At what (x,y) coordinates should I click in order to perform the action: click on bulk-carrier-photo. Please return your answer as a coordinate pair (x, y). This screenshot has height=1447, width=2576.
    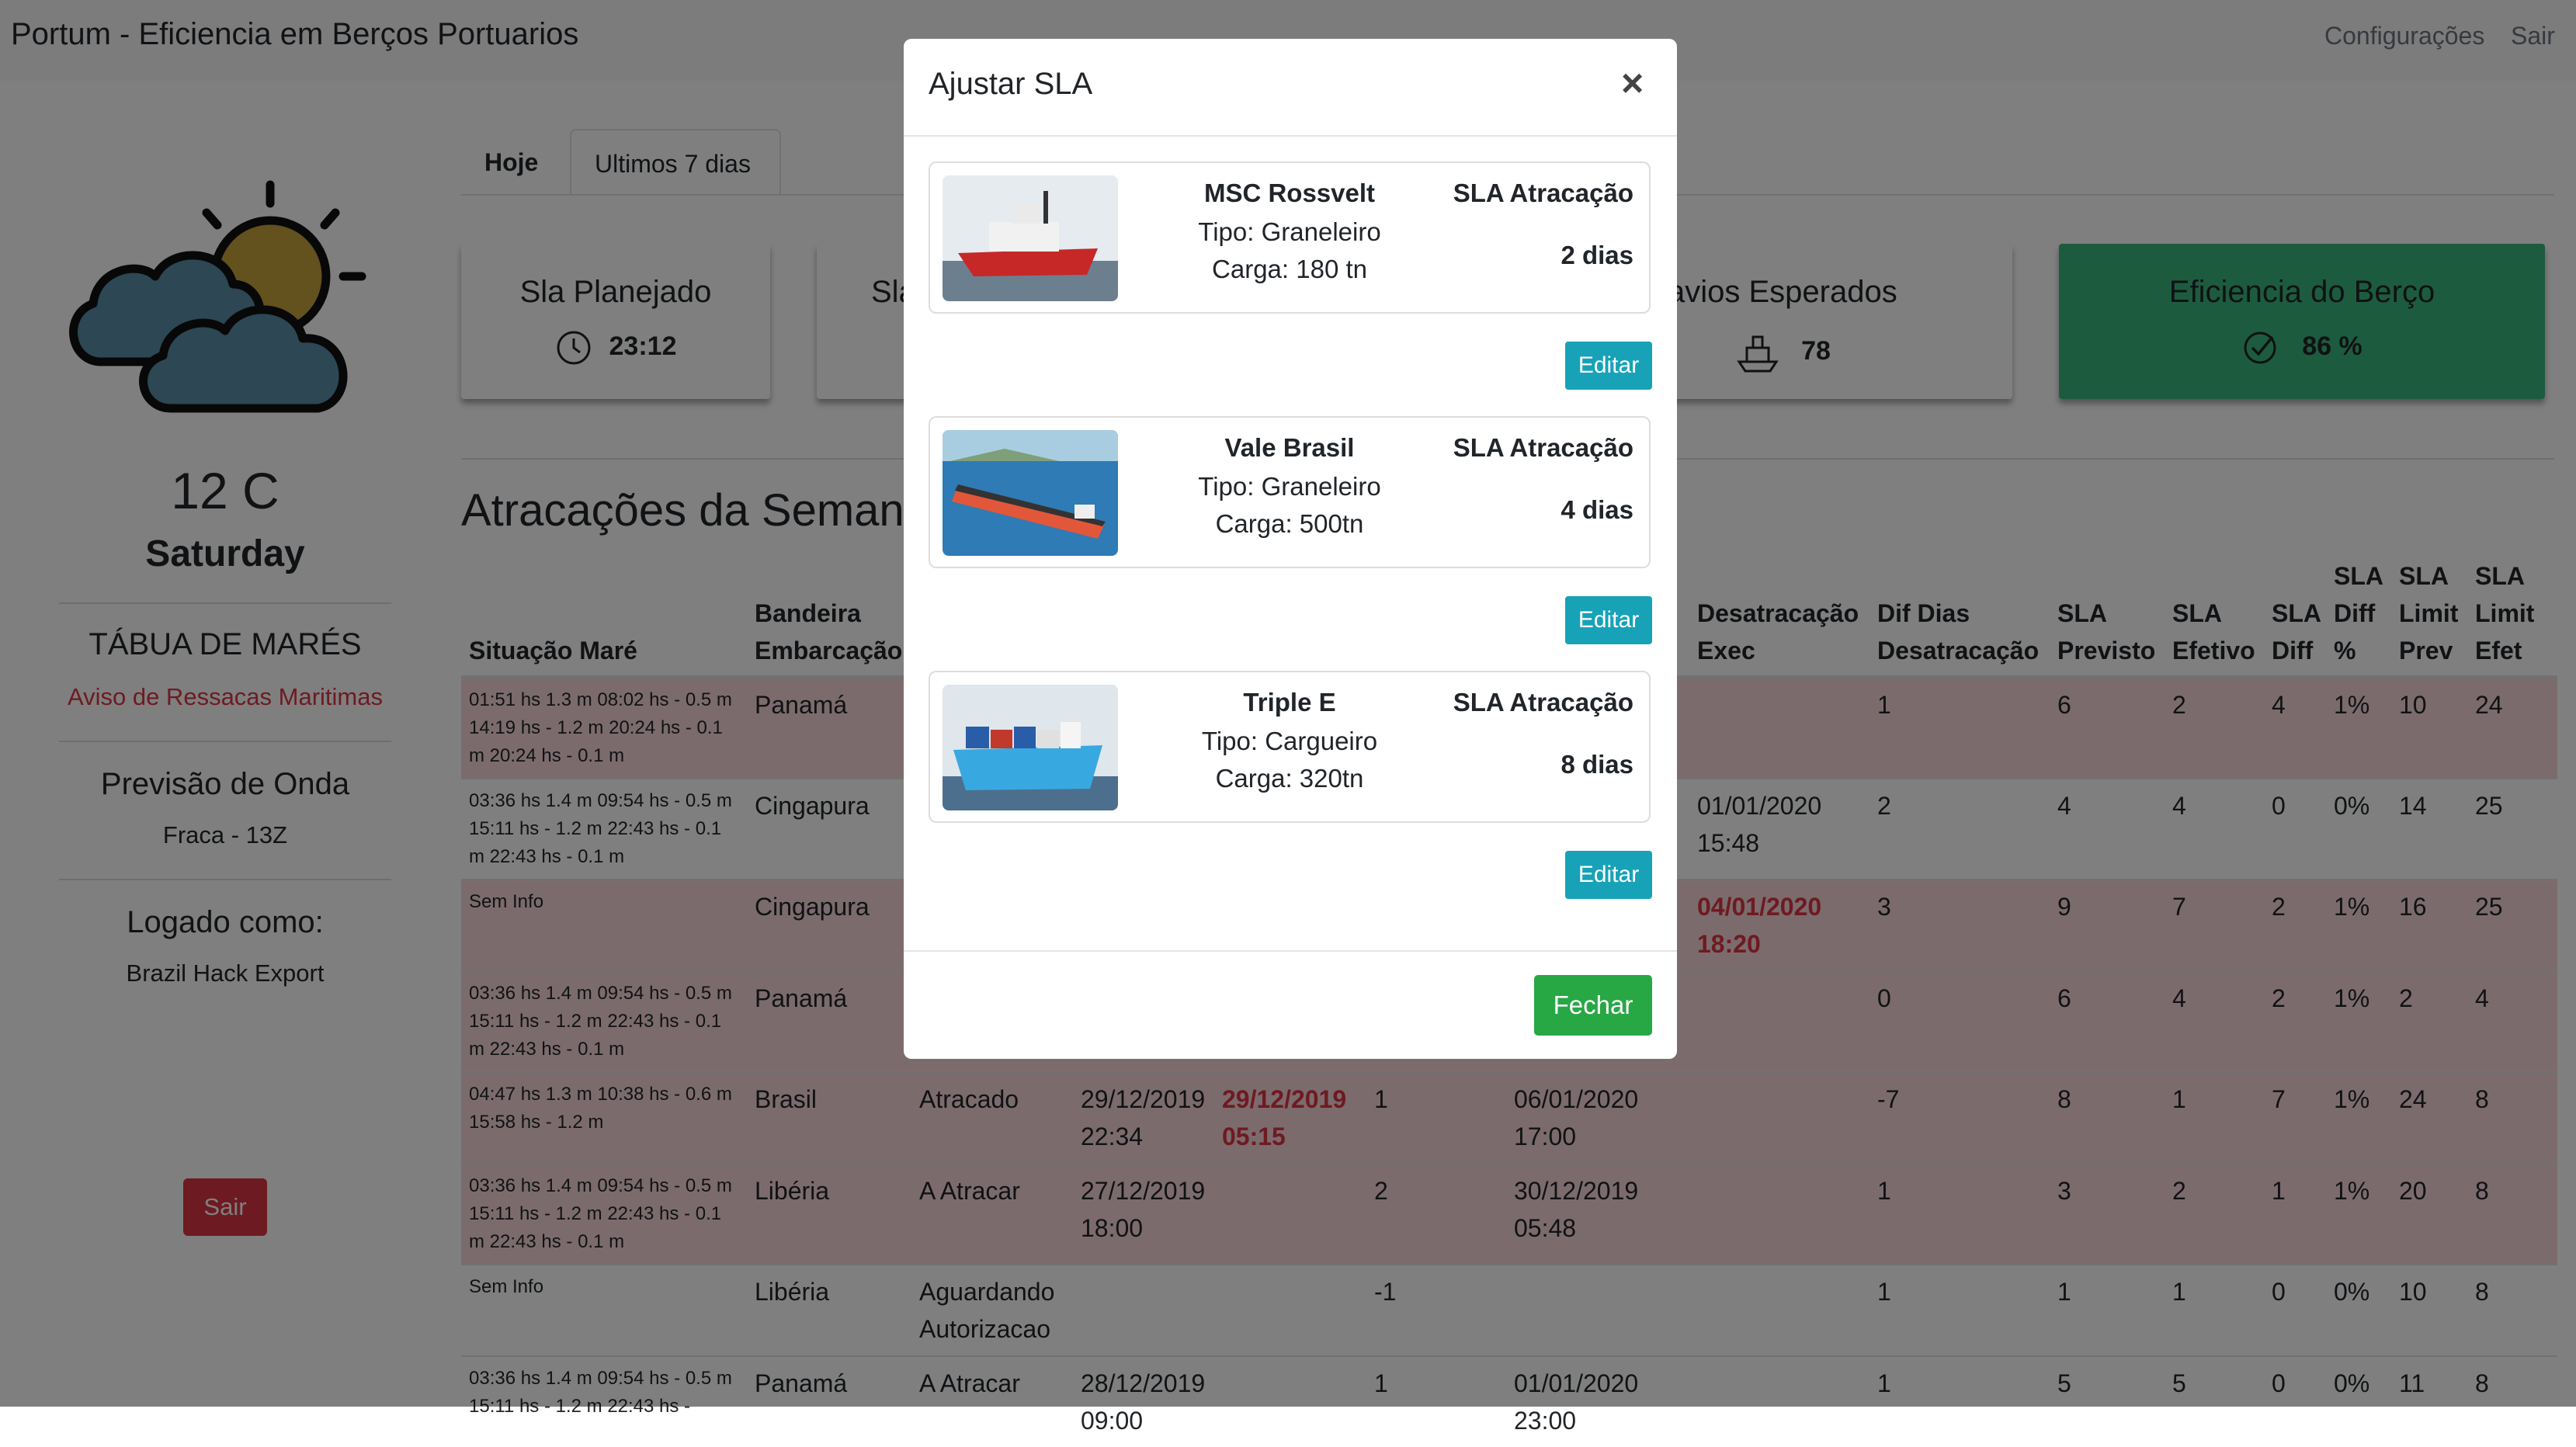
    Looking at the image, I should click on (1030, 493).